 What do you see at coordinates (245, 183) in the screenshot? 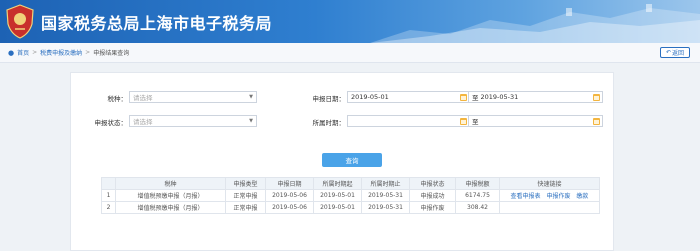
I see `col-type-header: 申报类型` at bounding box center [245, 183].